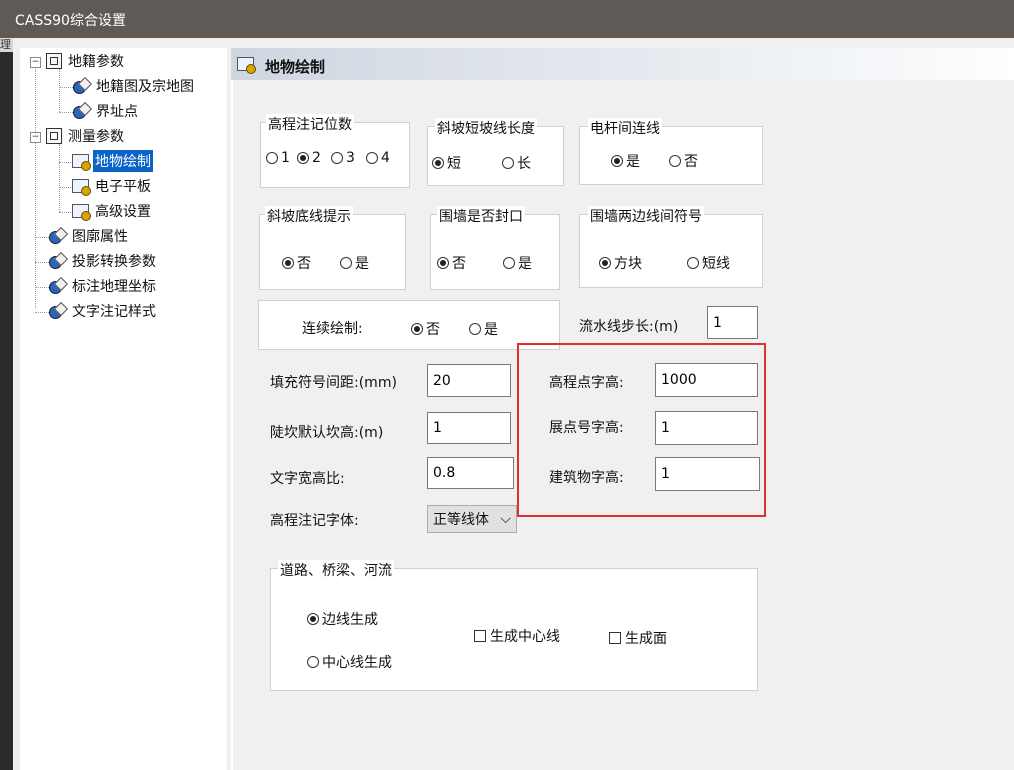  I want to click on tree-node-advanced-settings: 高级设置, so click(112, 211).